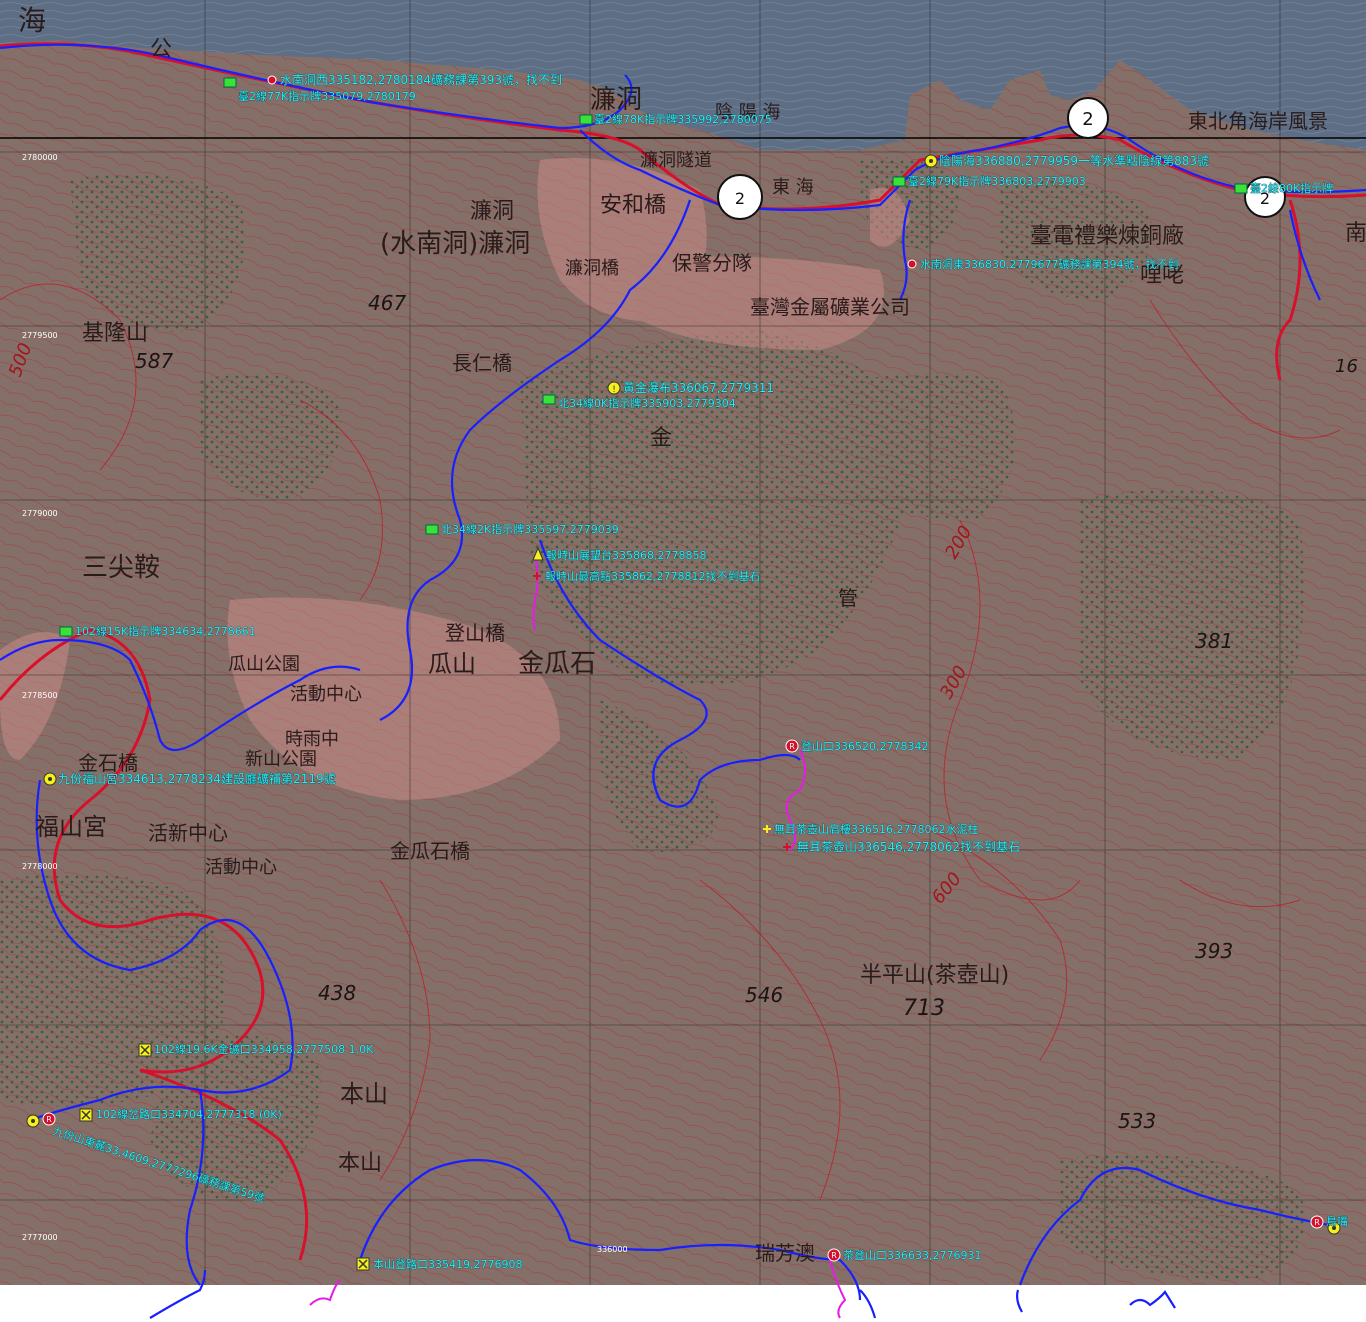  I want to click on waypoint-label: 陰陽海336880,2779959一等水準點陰線第883號, so click(1074, 161).